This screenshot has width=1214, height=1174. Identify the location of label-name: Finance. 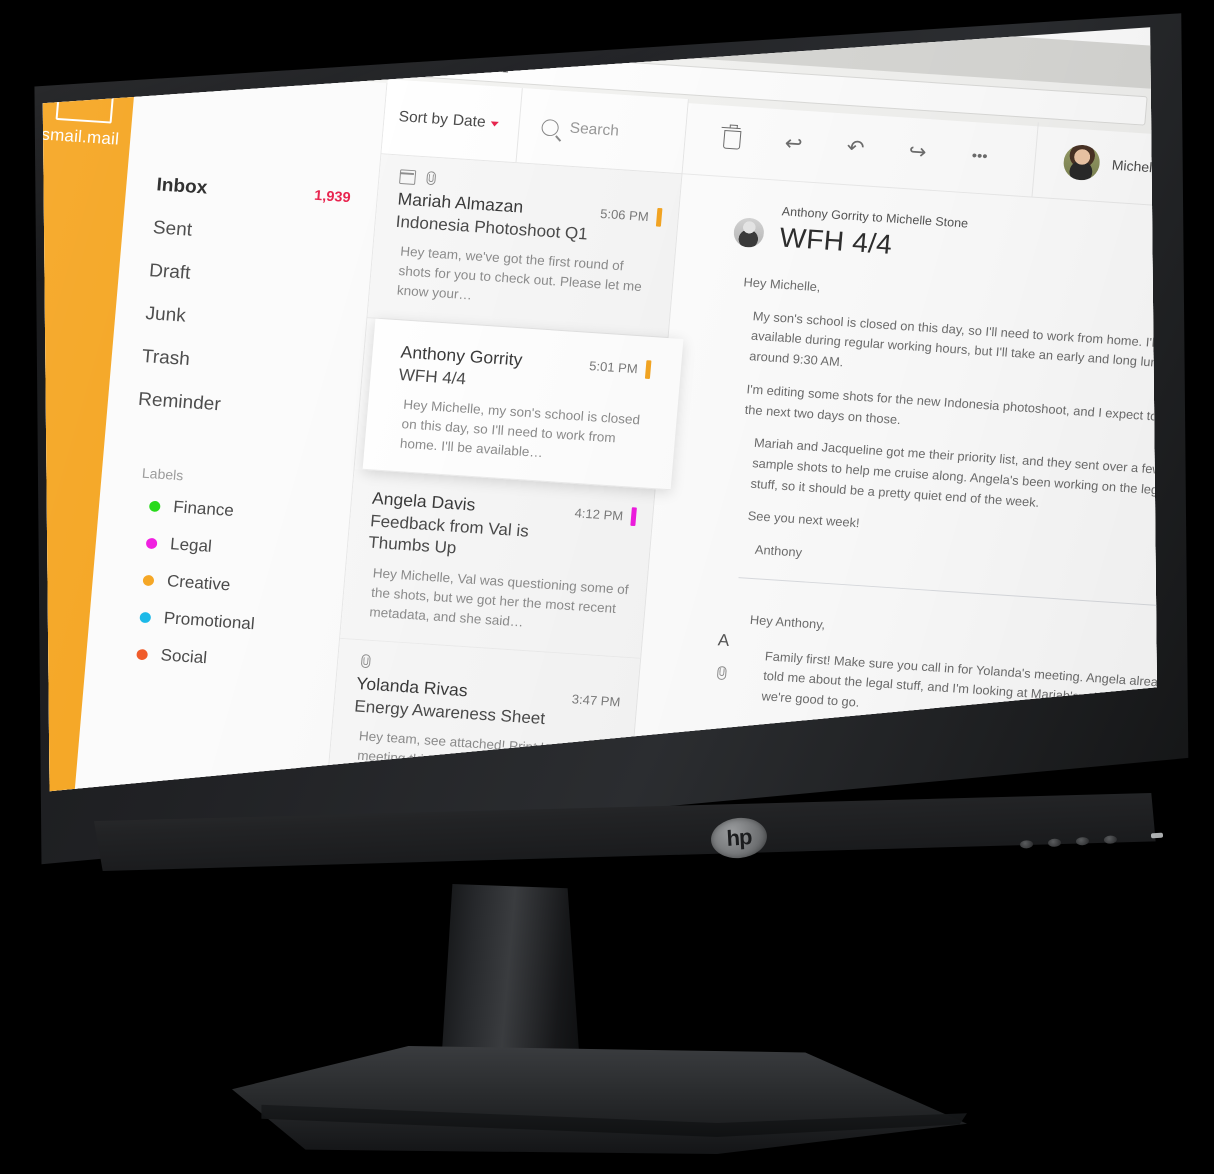
(203, 508).